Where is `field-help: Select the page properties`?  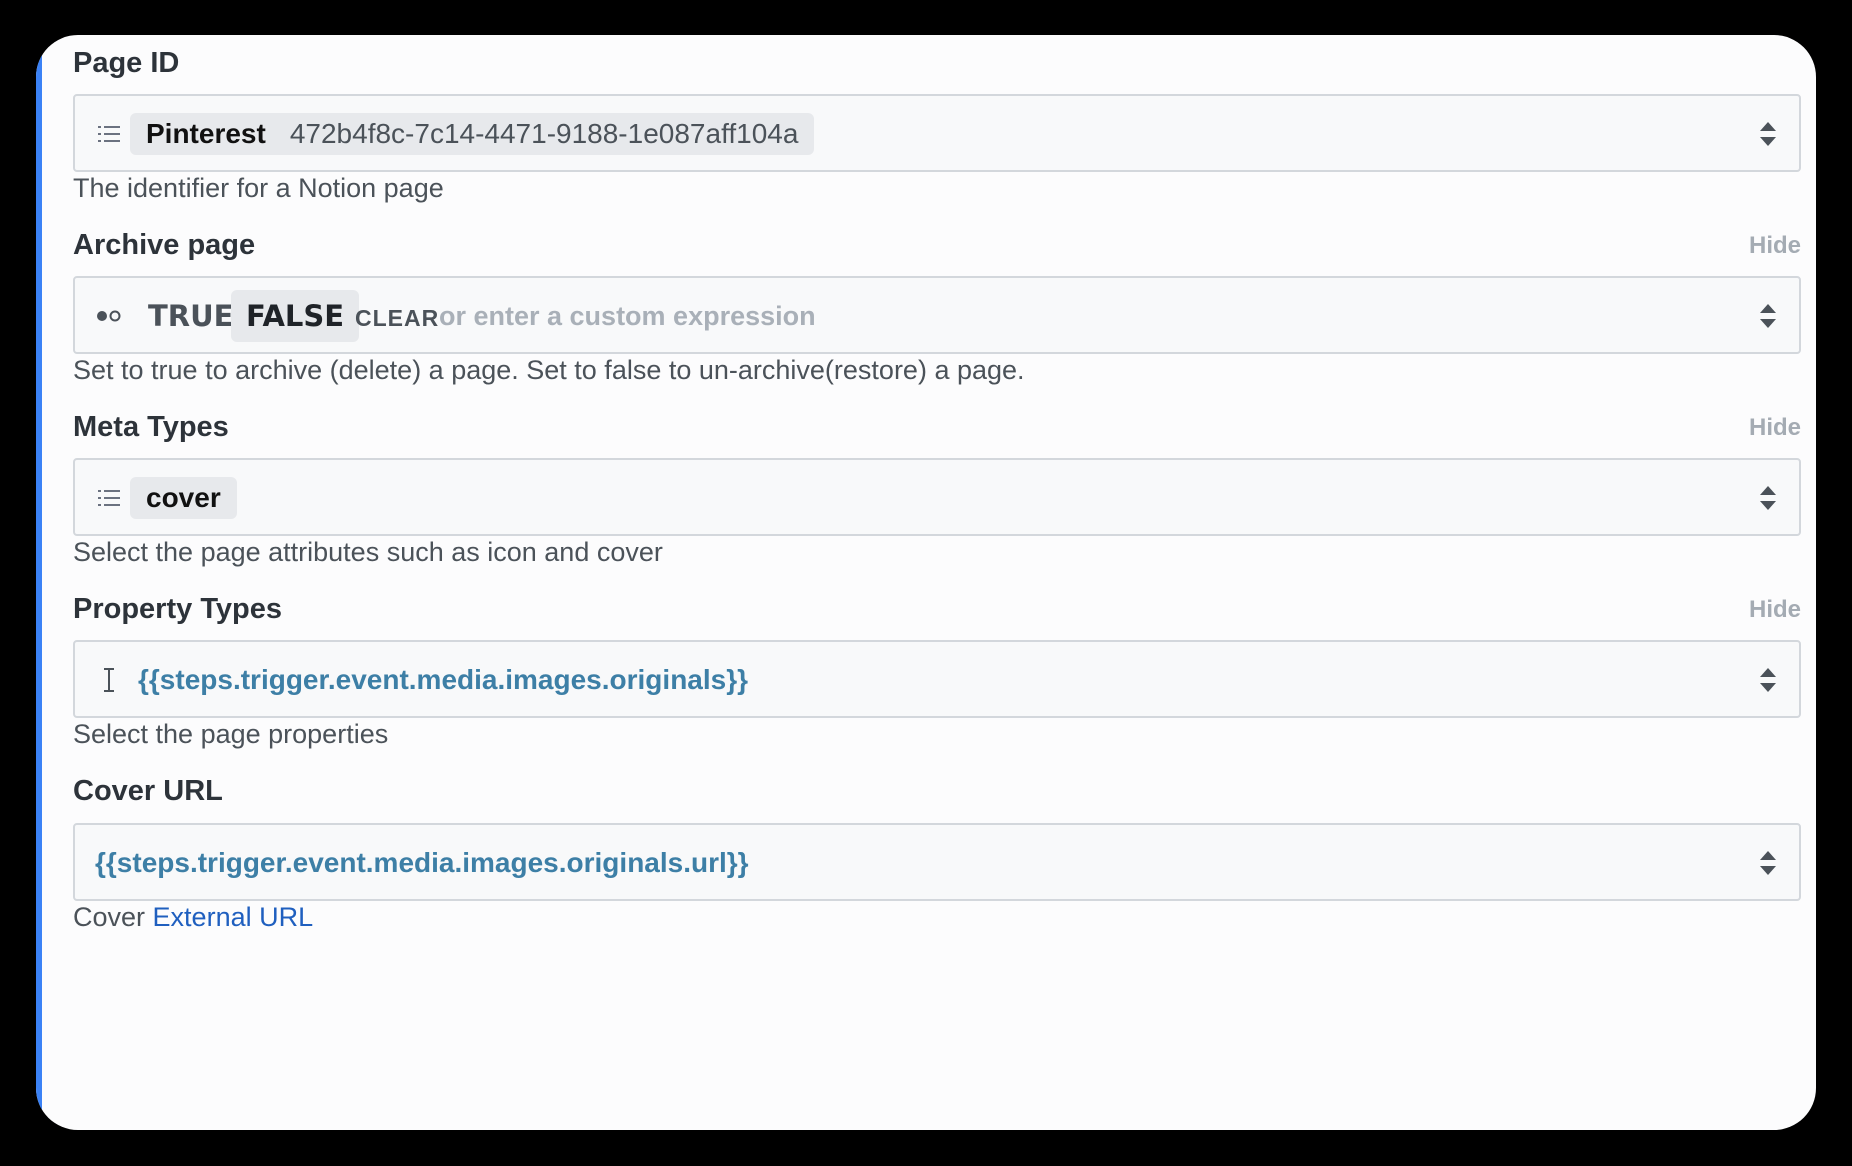
field-help: Select the page properties is located at coordinates (231, 734).